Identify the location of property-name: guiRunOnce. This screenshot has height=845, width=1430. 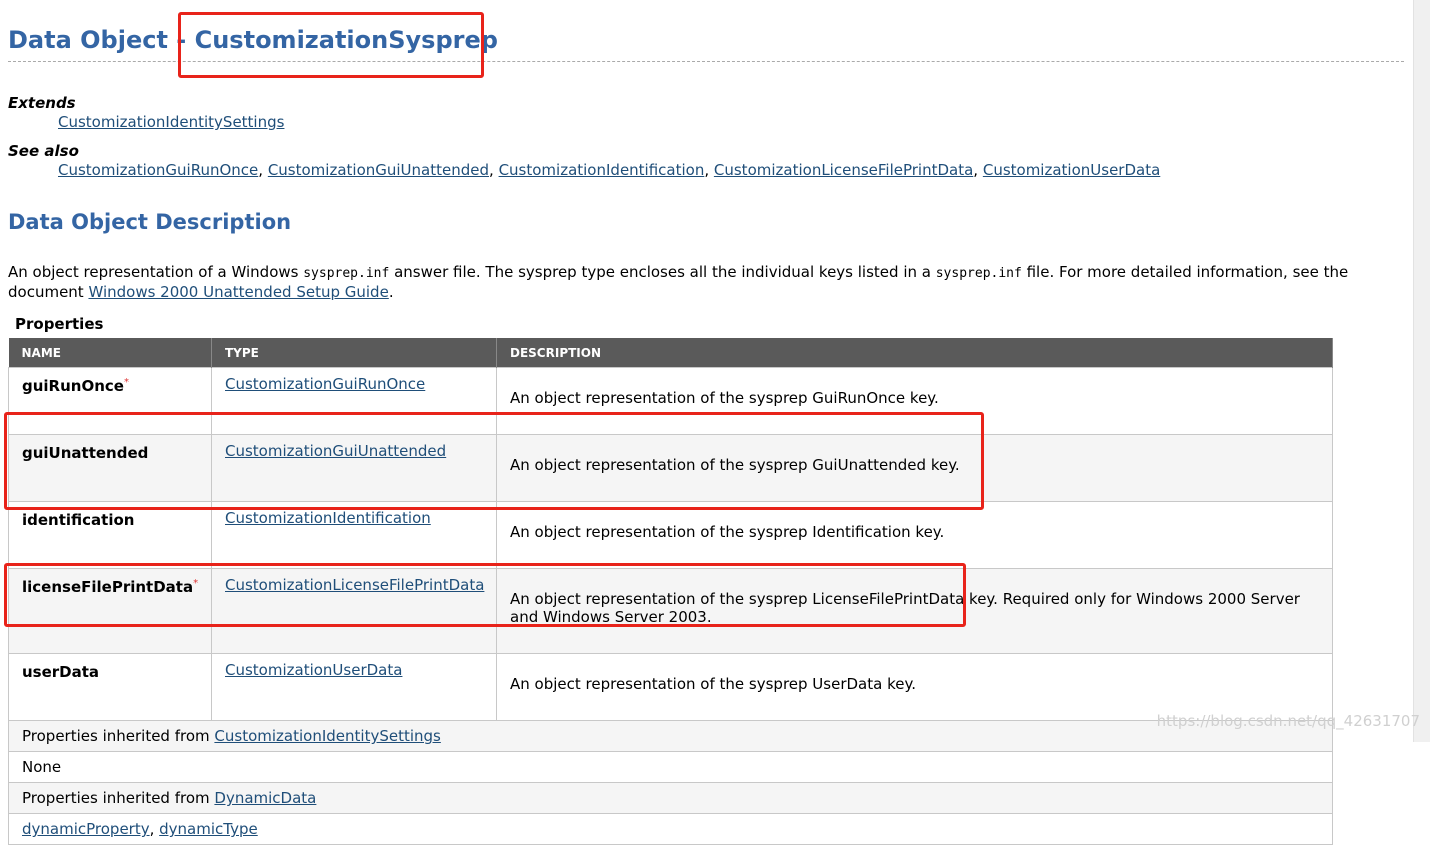
(73, 386).